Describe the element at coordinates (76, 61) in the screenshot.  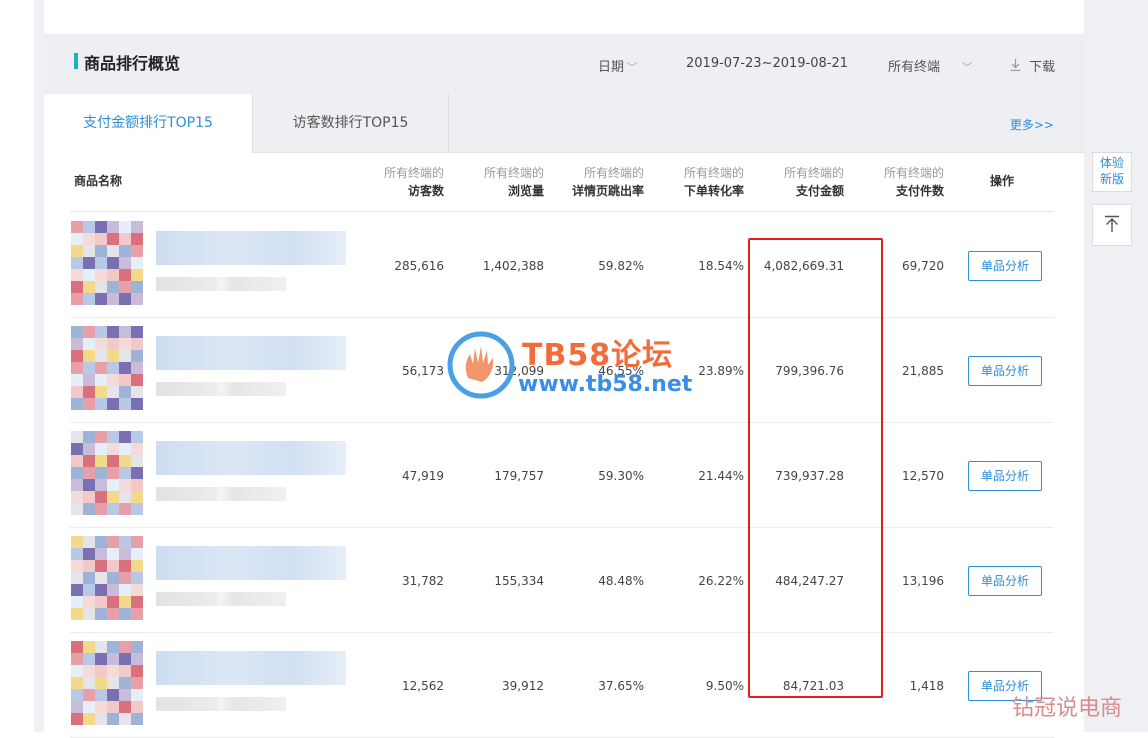
I see `header-accent-bar` at that location.